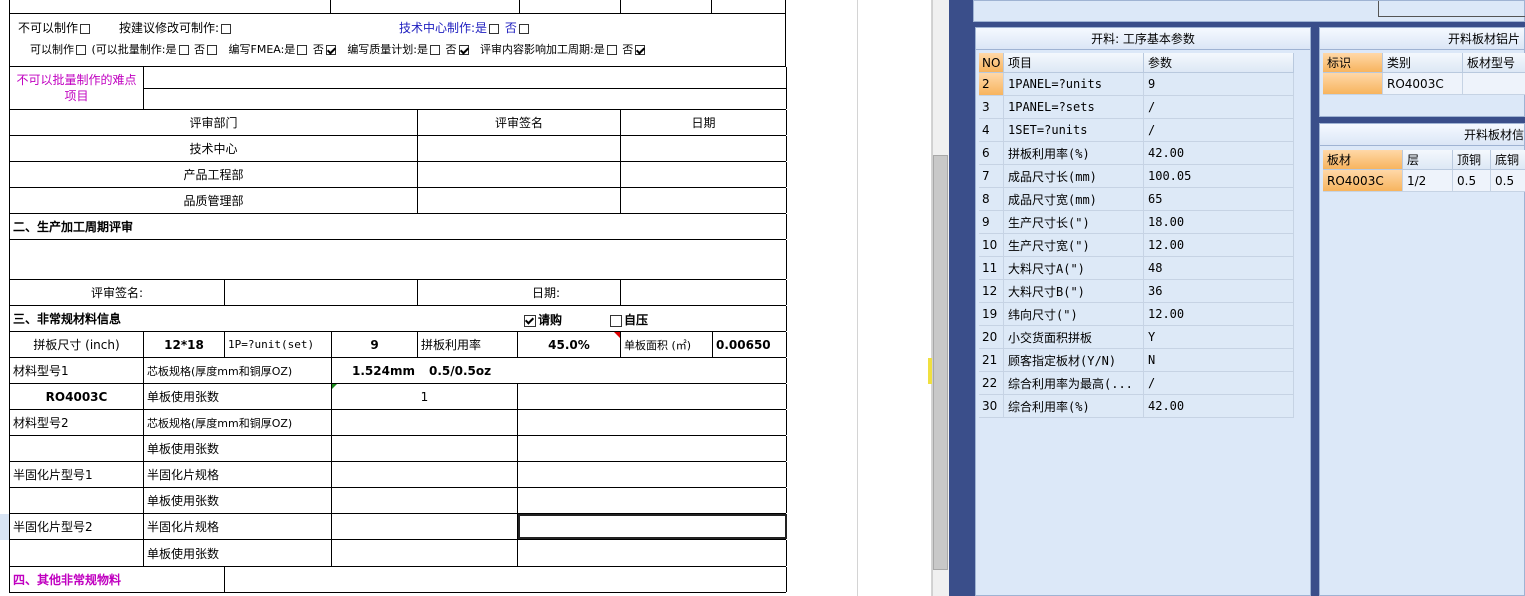 This screenshot has height=596, width=1525. Describe the element at coordinates (991, 199) in the screenshot. I see `param-no: 8` at that location.